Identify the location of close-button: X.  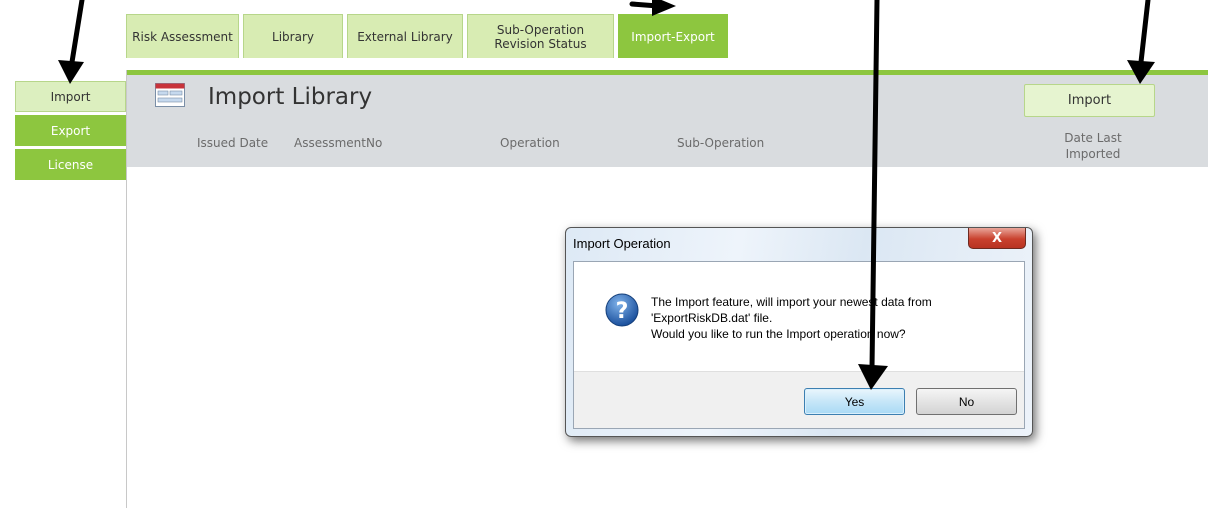
(997, 238).